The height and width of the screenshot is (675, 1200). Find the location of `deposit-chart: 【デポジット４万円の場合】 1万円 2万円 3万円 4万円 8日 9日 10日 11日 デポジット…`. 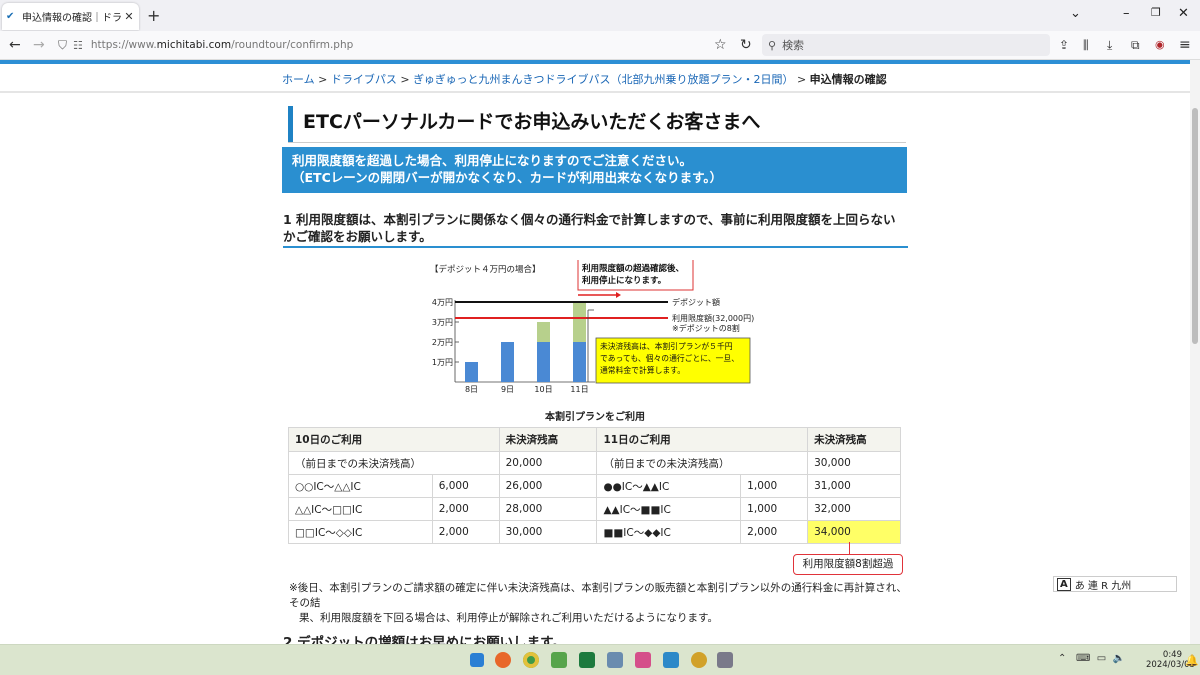

deposit-chart: 【デポジット４万円の場合】 1万円 2万円 3万円 4万円 8日 9日 10日 11日 デポジット… is located at coordinates (592, 327).